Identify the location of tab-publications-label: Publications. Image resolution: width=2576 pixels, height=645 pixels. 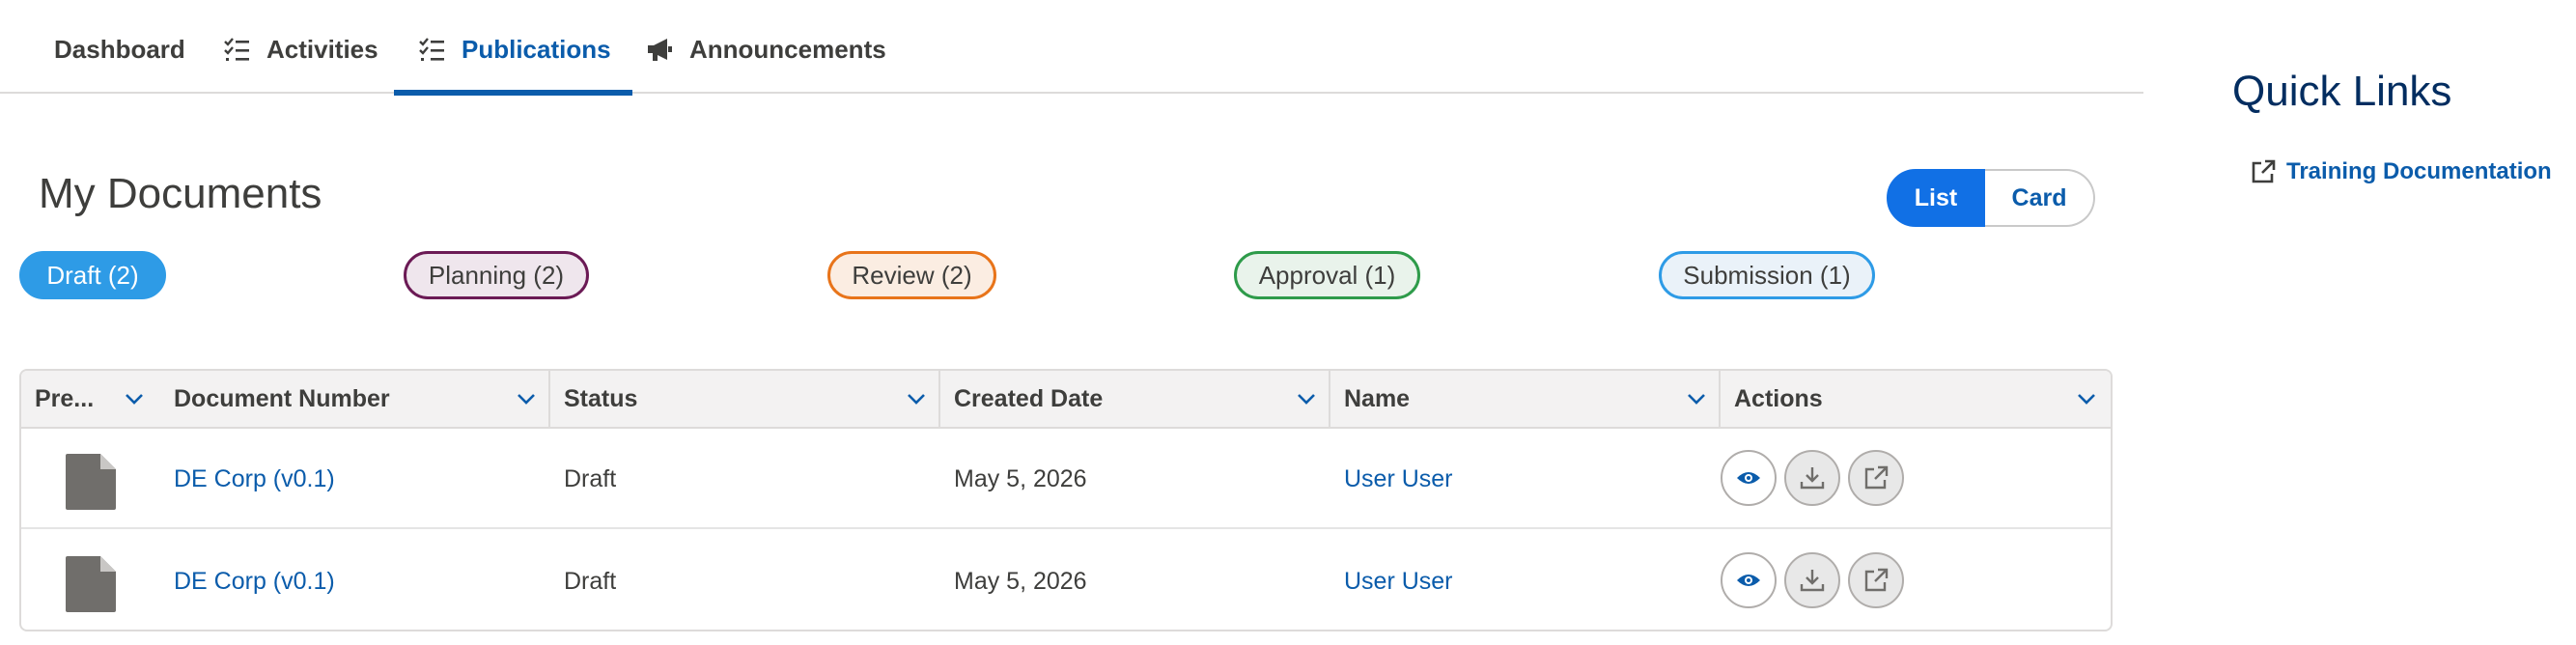
(537, 49).